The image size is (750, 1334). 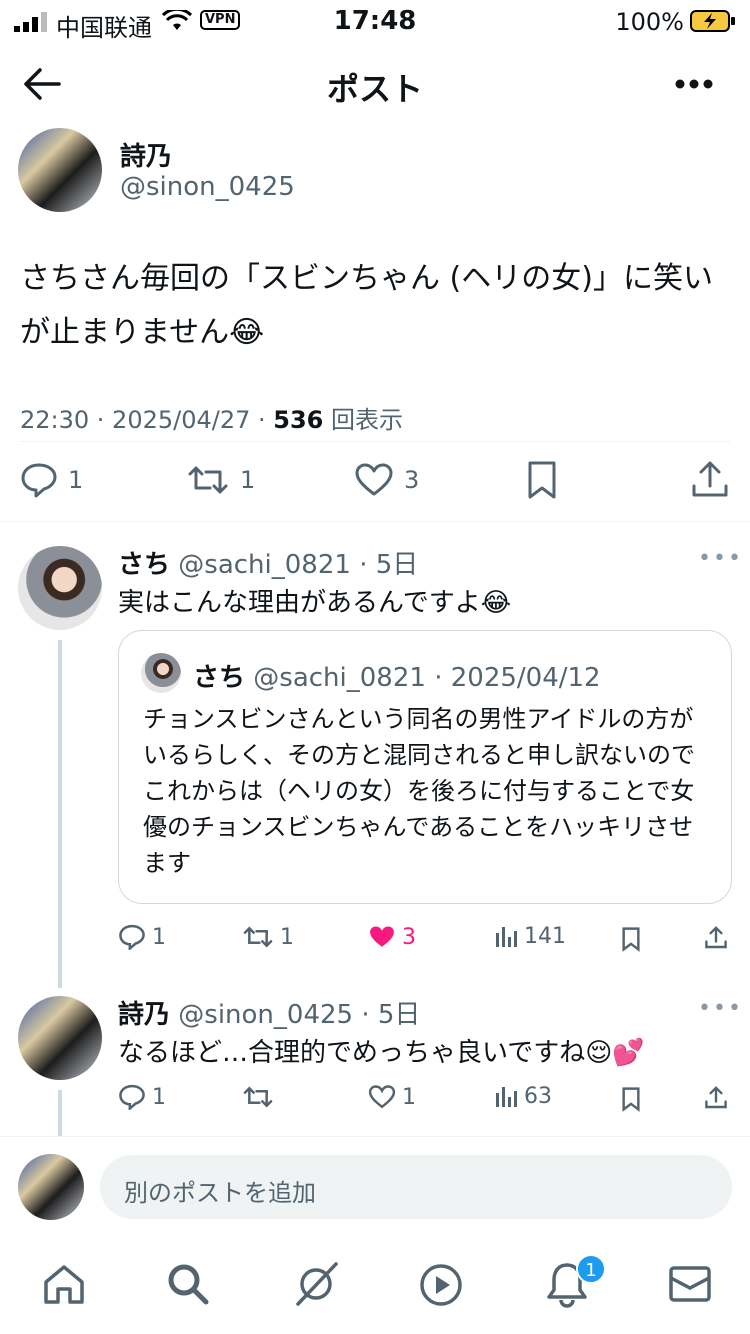 I want to click on reply-header: 詩乃 @sinon_0425 · 5日, so click(x=269, y=1012).